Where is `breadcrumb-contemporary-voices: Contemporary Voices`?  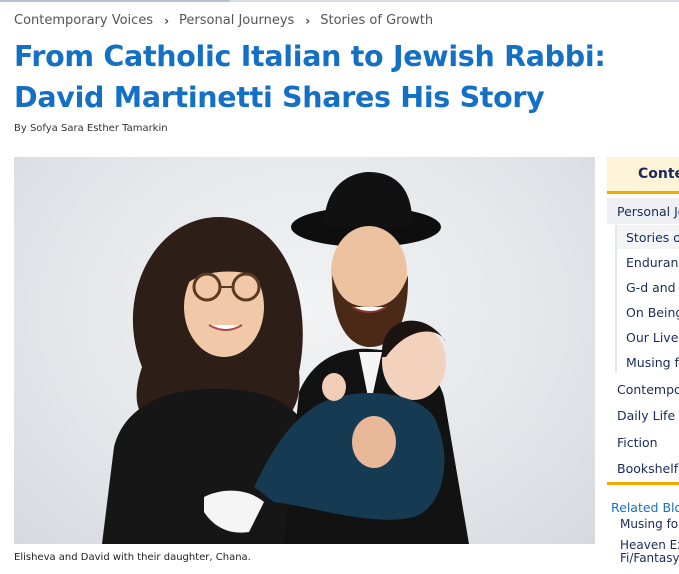
breadcrumb-contemporary-voices: Contemporary Voices is located at coordinates (83, 20).